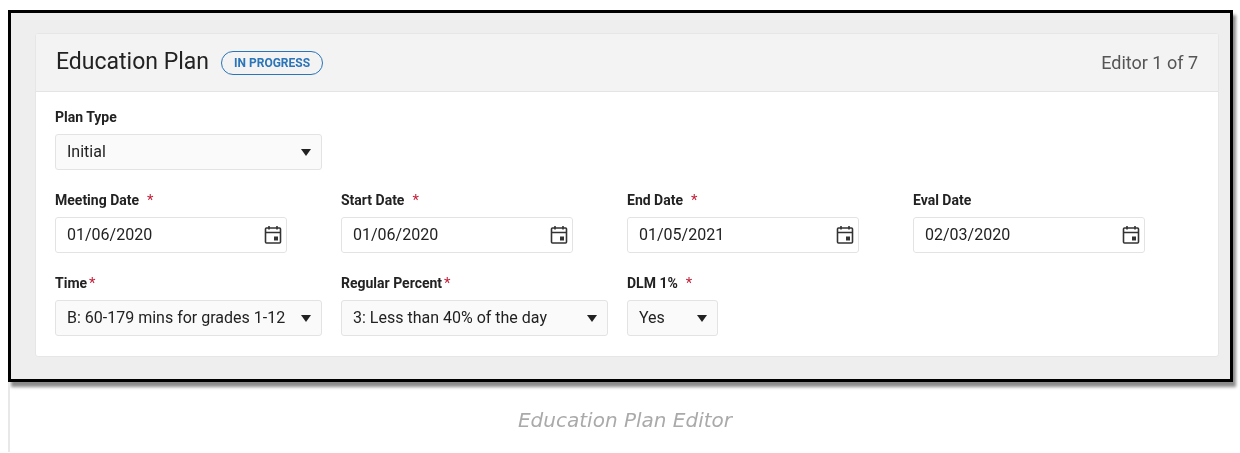 The width and height of the screenshot is (1240, 453). What do you see at coordinates (132, 62) in the screenshot?
I see `card-title: Education Plan` at bounding box center [132, 62].